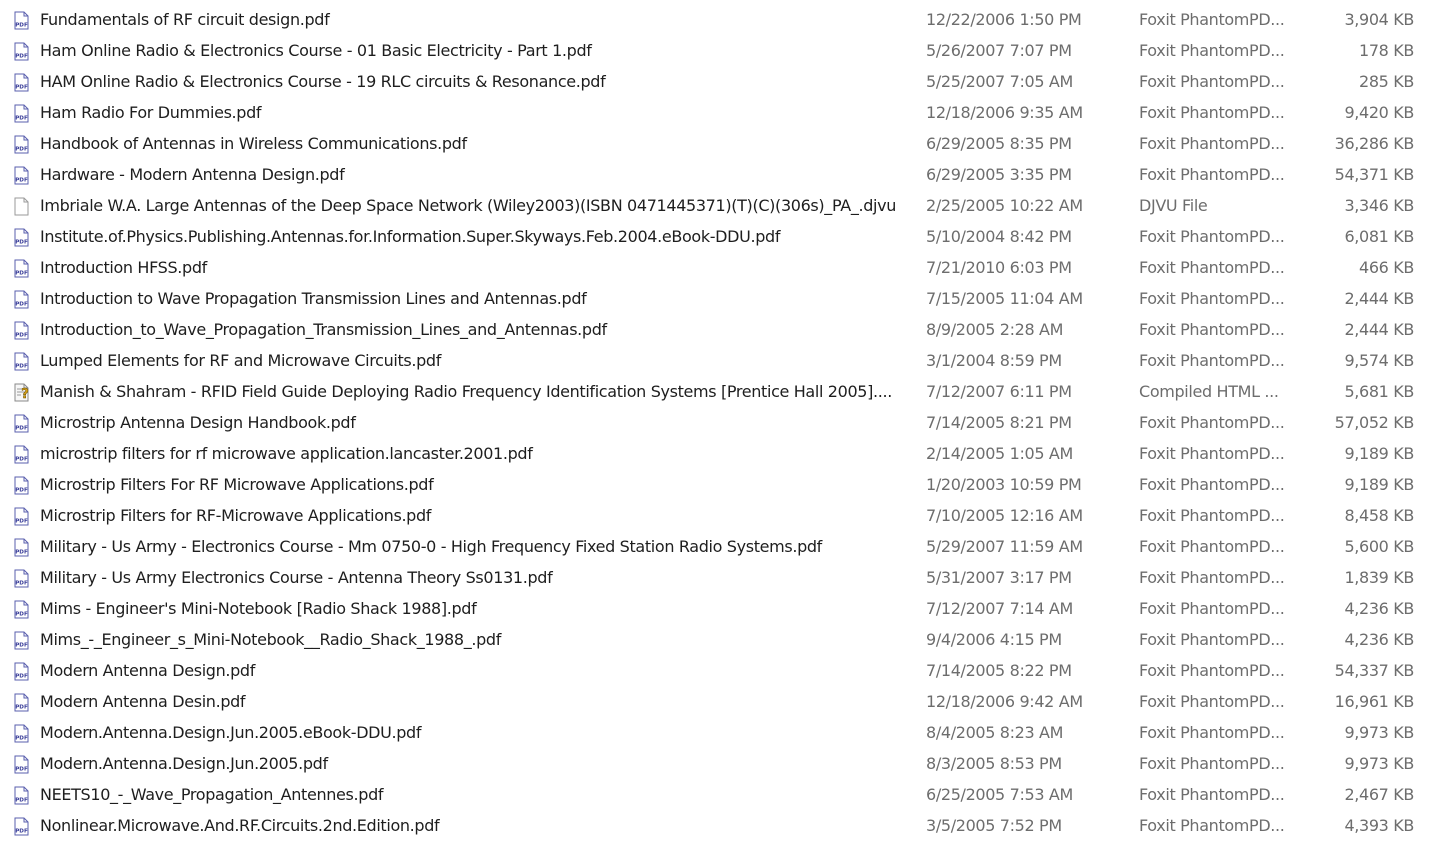 Image resolution: width=1429 pixels, height=843 pixels. I want to click on file-name: Modern Antenna Desin.pdf, so click(143, 701).